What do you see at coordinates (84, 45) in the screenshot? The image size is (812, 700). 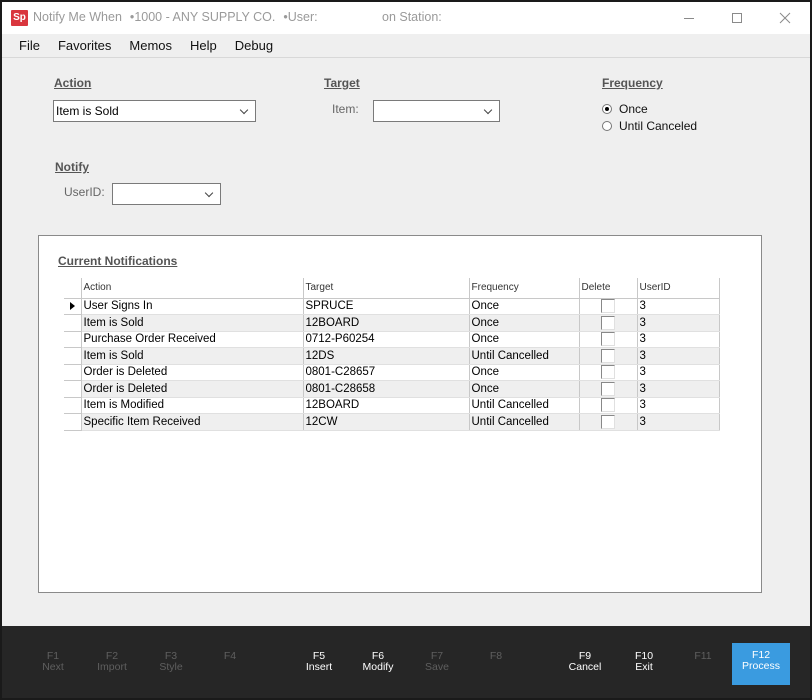 I see `menu-favorites: Favorites` at bounding box center [84, 45].